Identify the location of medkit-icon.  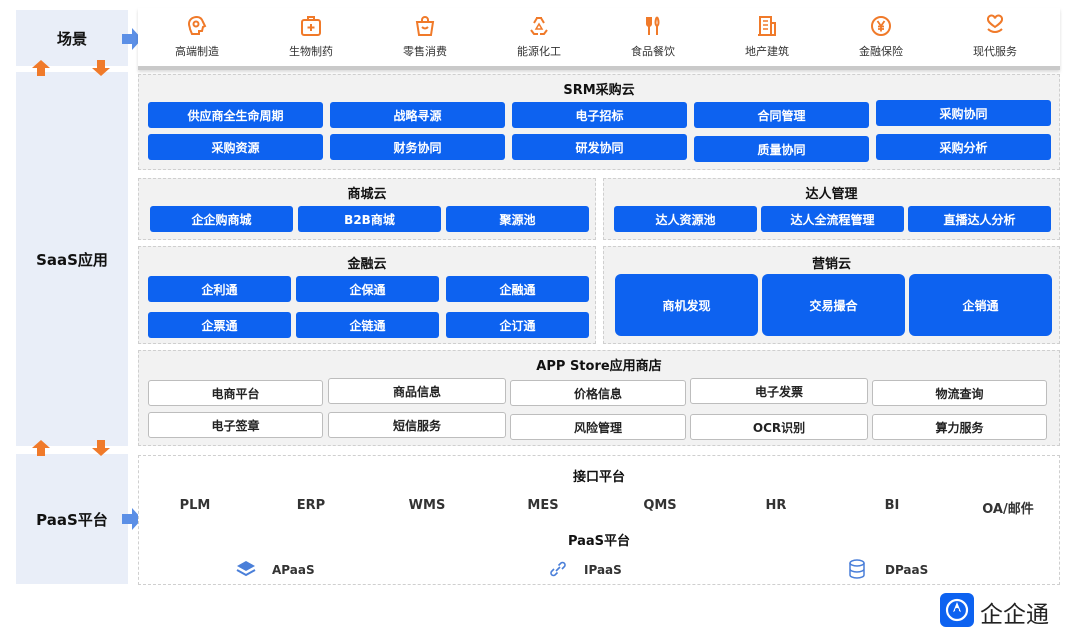
(311, 26).